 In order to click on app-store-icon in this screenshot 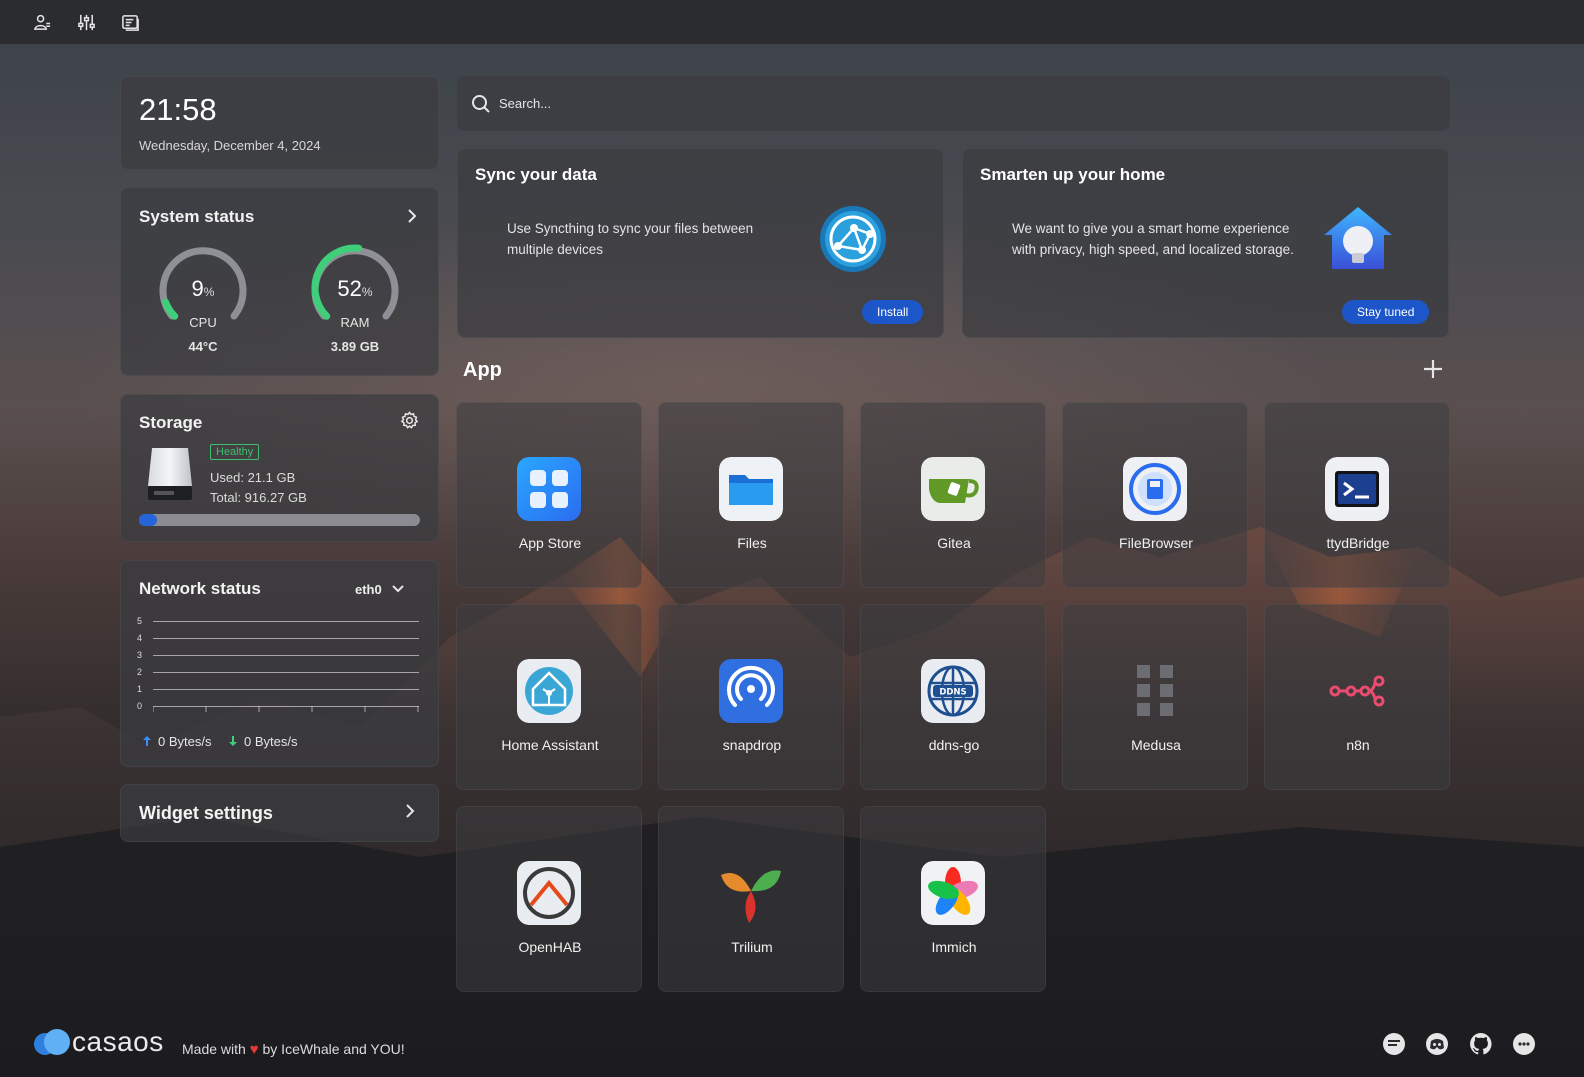, I will do `click(549, 489)`.